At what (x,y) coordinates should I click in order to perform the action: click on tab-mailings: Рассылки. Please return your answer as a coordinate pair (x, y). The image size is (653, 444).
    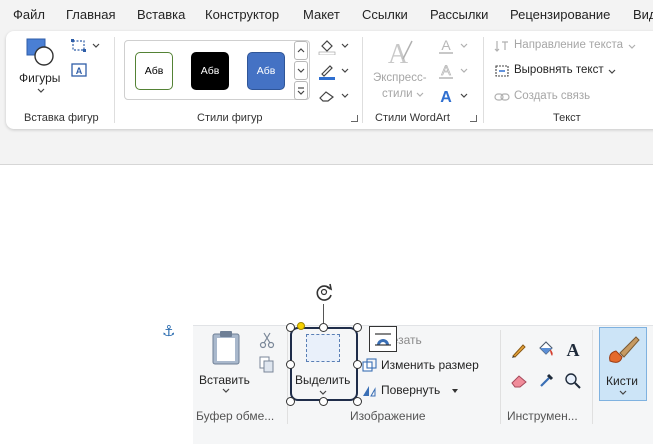
    Looking at the image, I should click on (459, 14).